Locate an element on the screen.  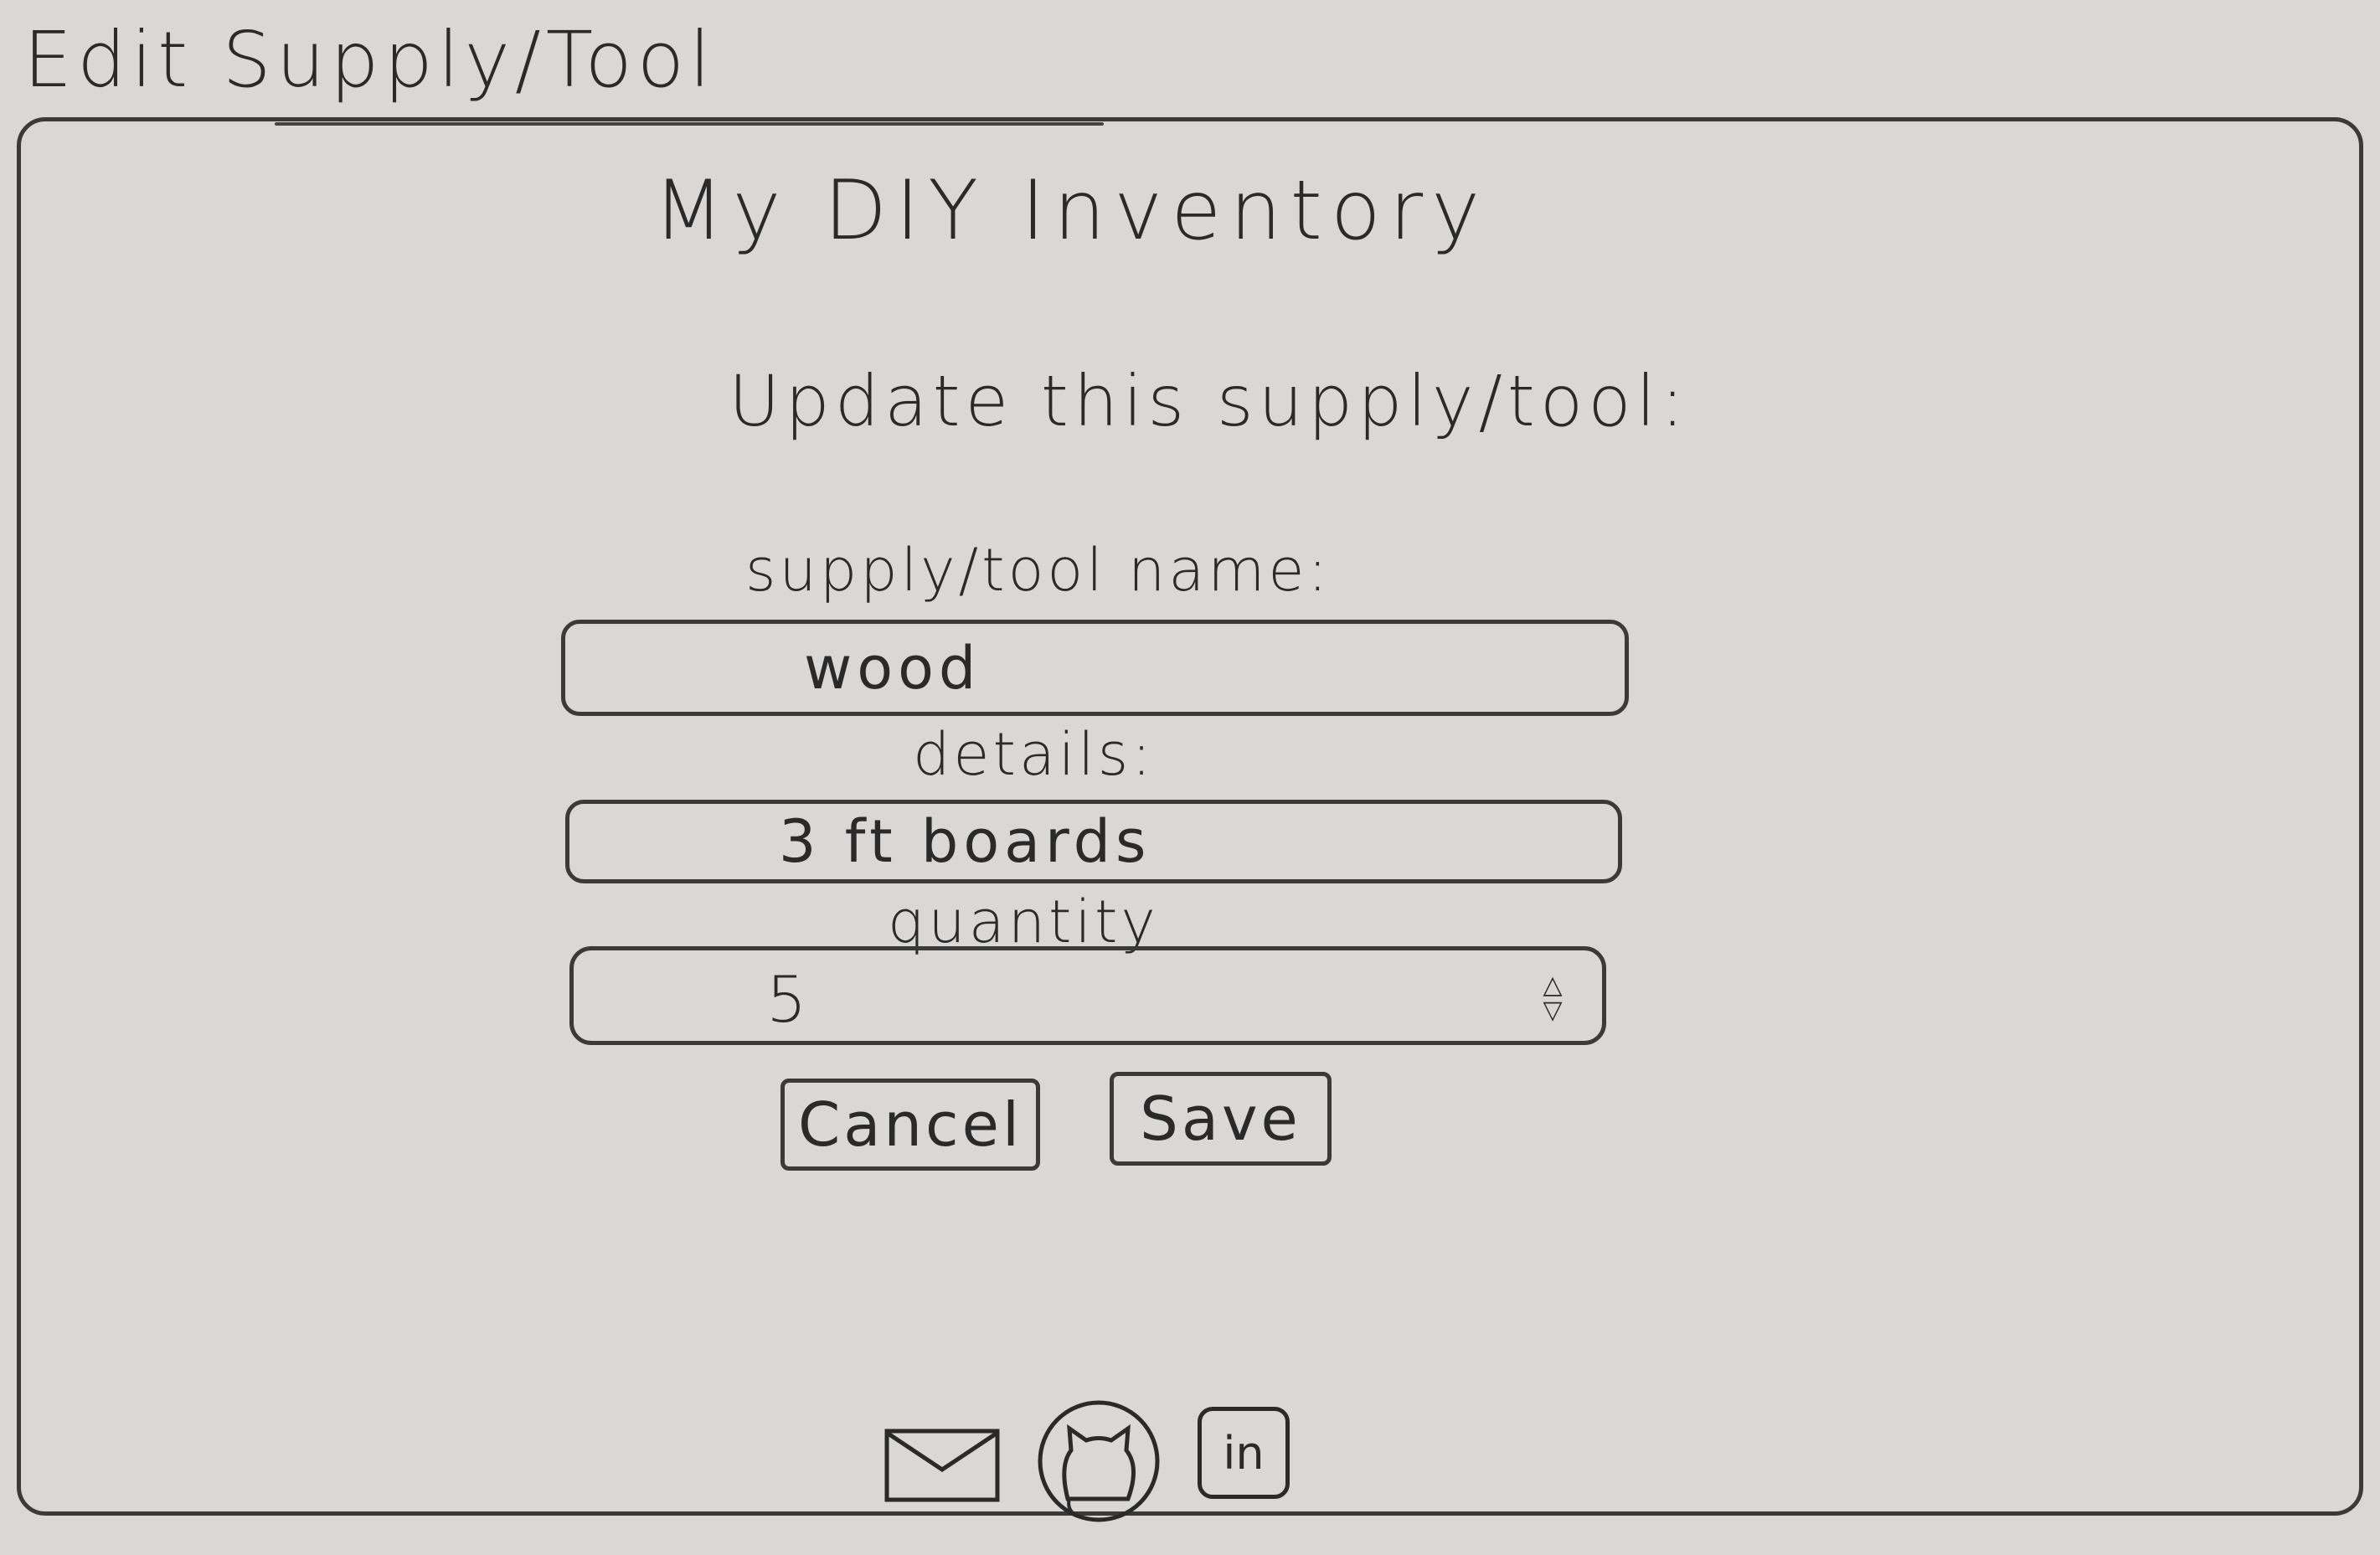
form-prompt: Update this supply/tool: is located at coordinates (1209, 401).